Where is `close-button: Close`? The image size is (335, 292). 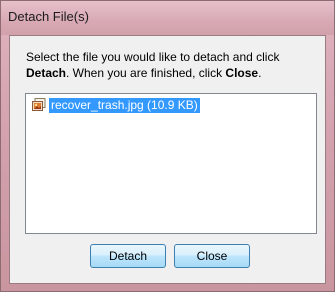
close-button: Close is located at coordinates (212, 256).